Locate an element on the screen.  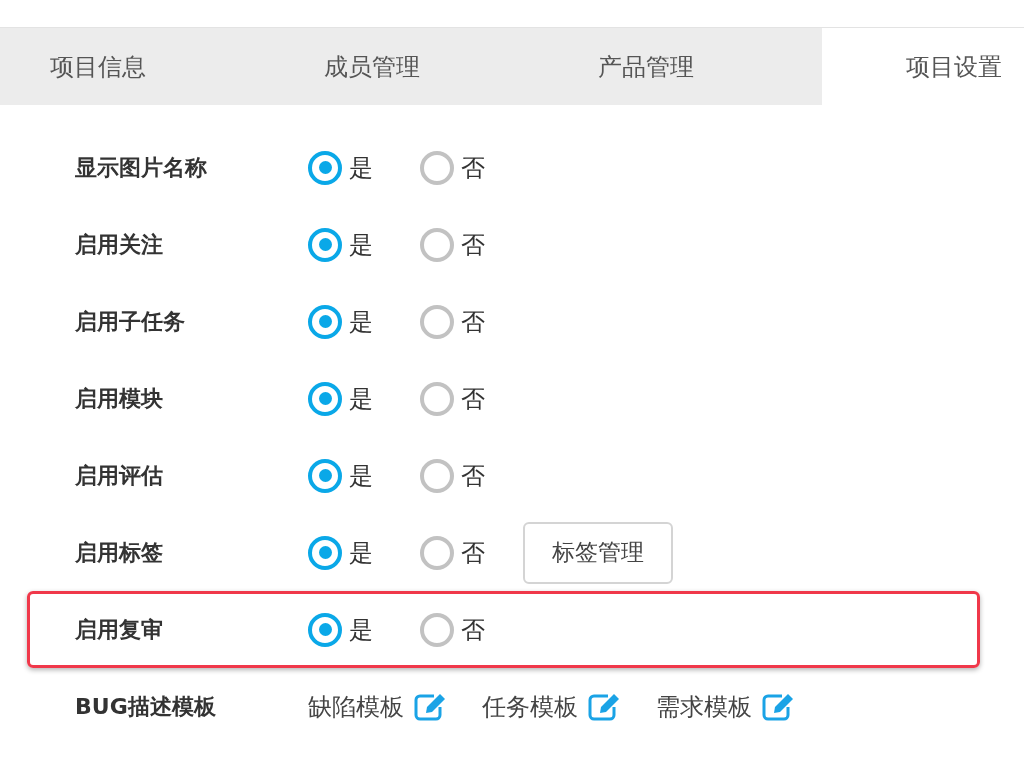
setting-label: BUG描述模板 is located at coordinates (146, 706).